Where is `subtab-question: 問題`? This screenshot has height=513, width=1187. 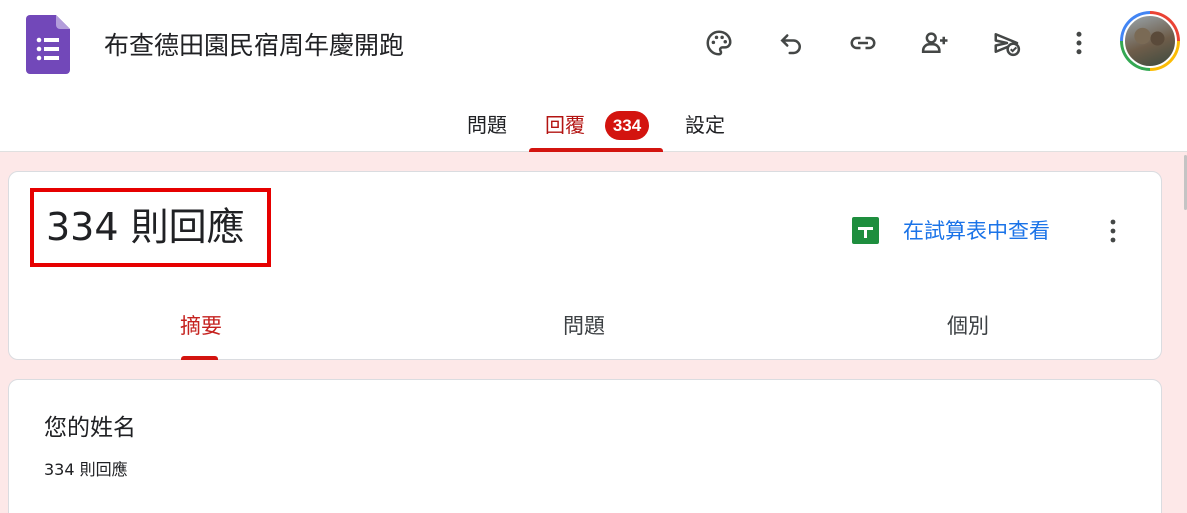 subtab-question: 問題 is located at coordinates (584, 326).